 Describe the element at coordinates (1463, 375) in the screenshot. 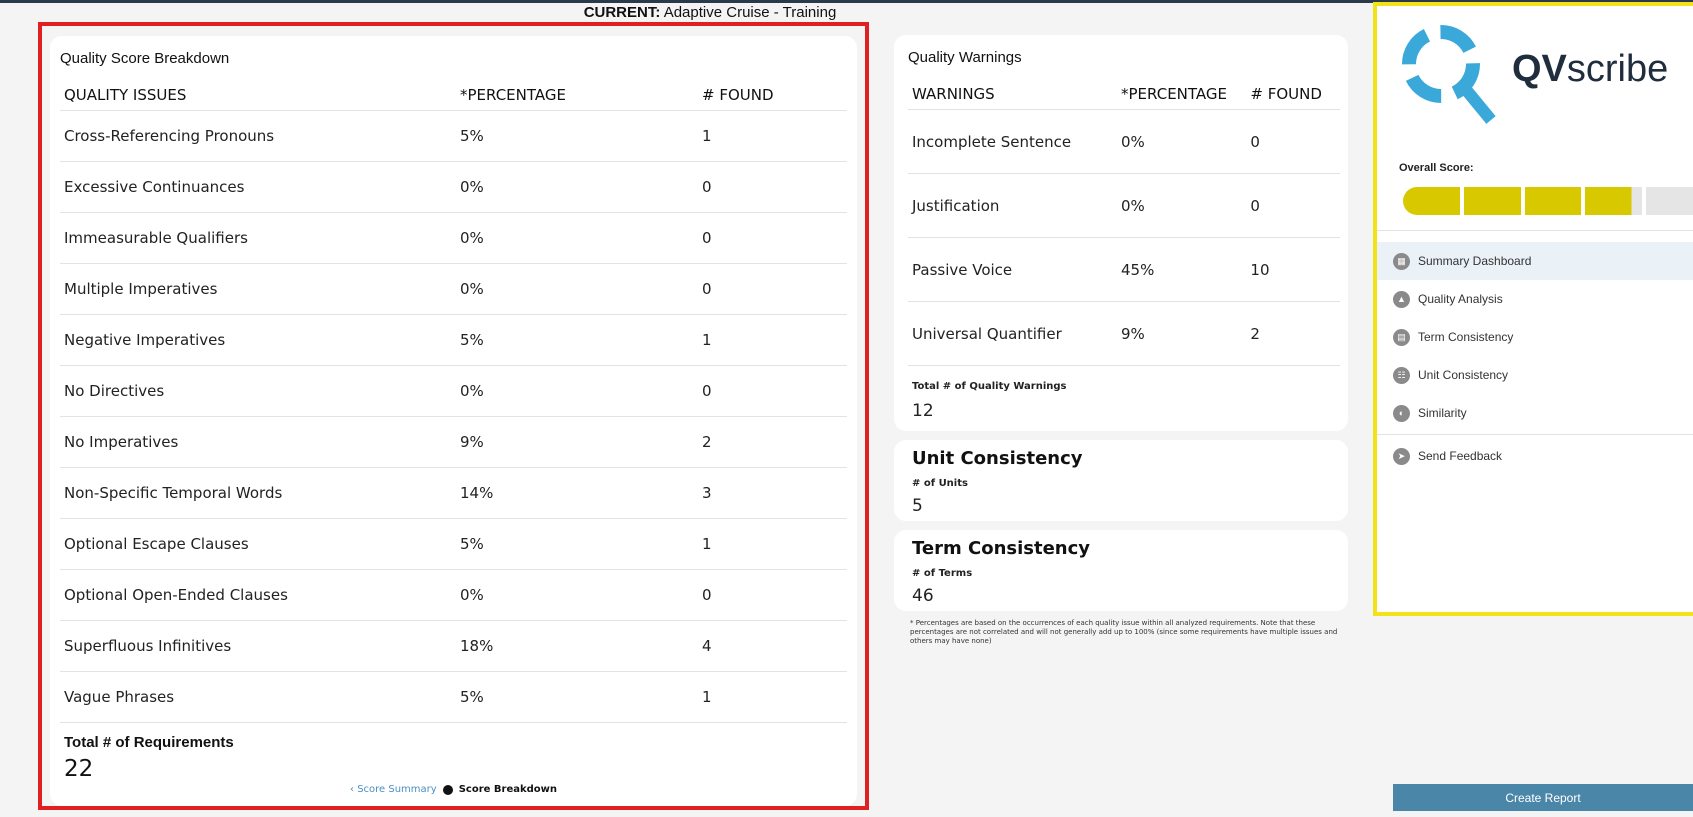

I see `sidebar-item-label: Unit Consistency` at that location.